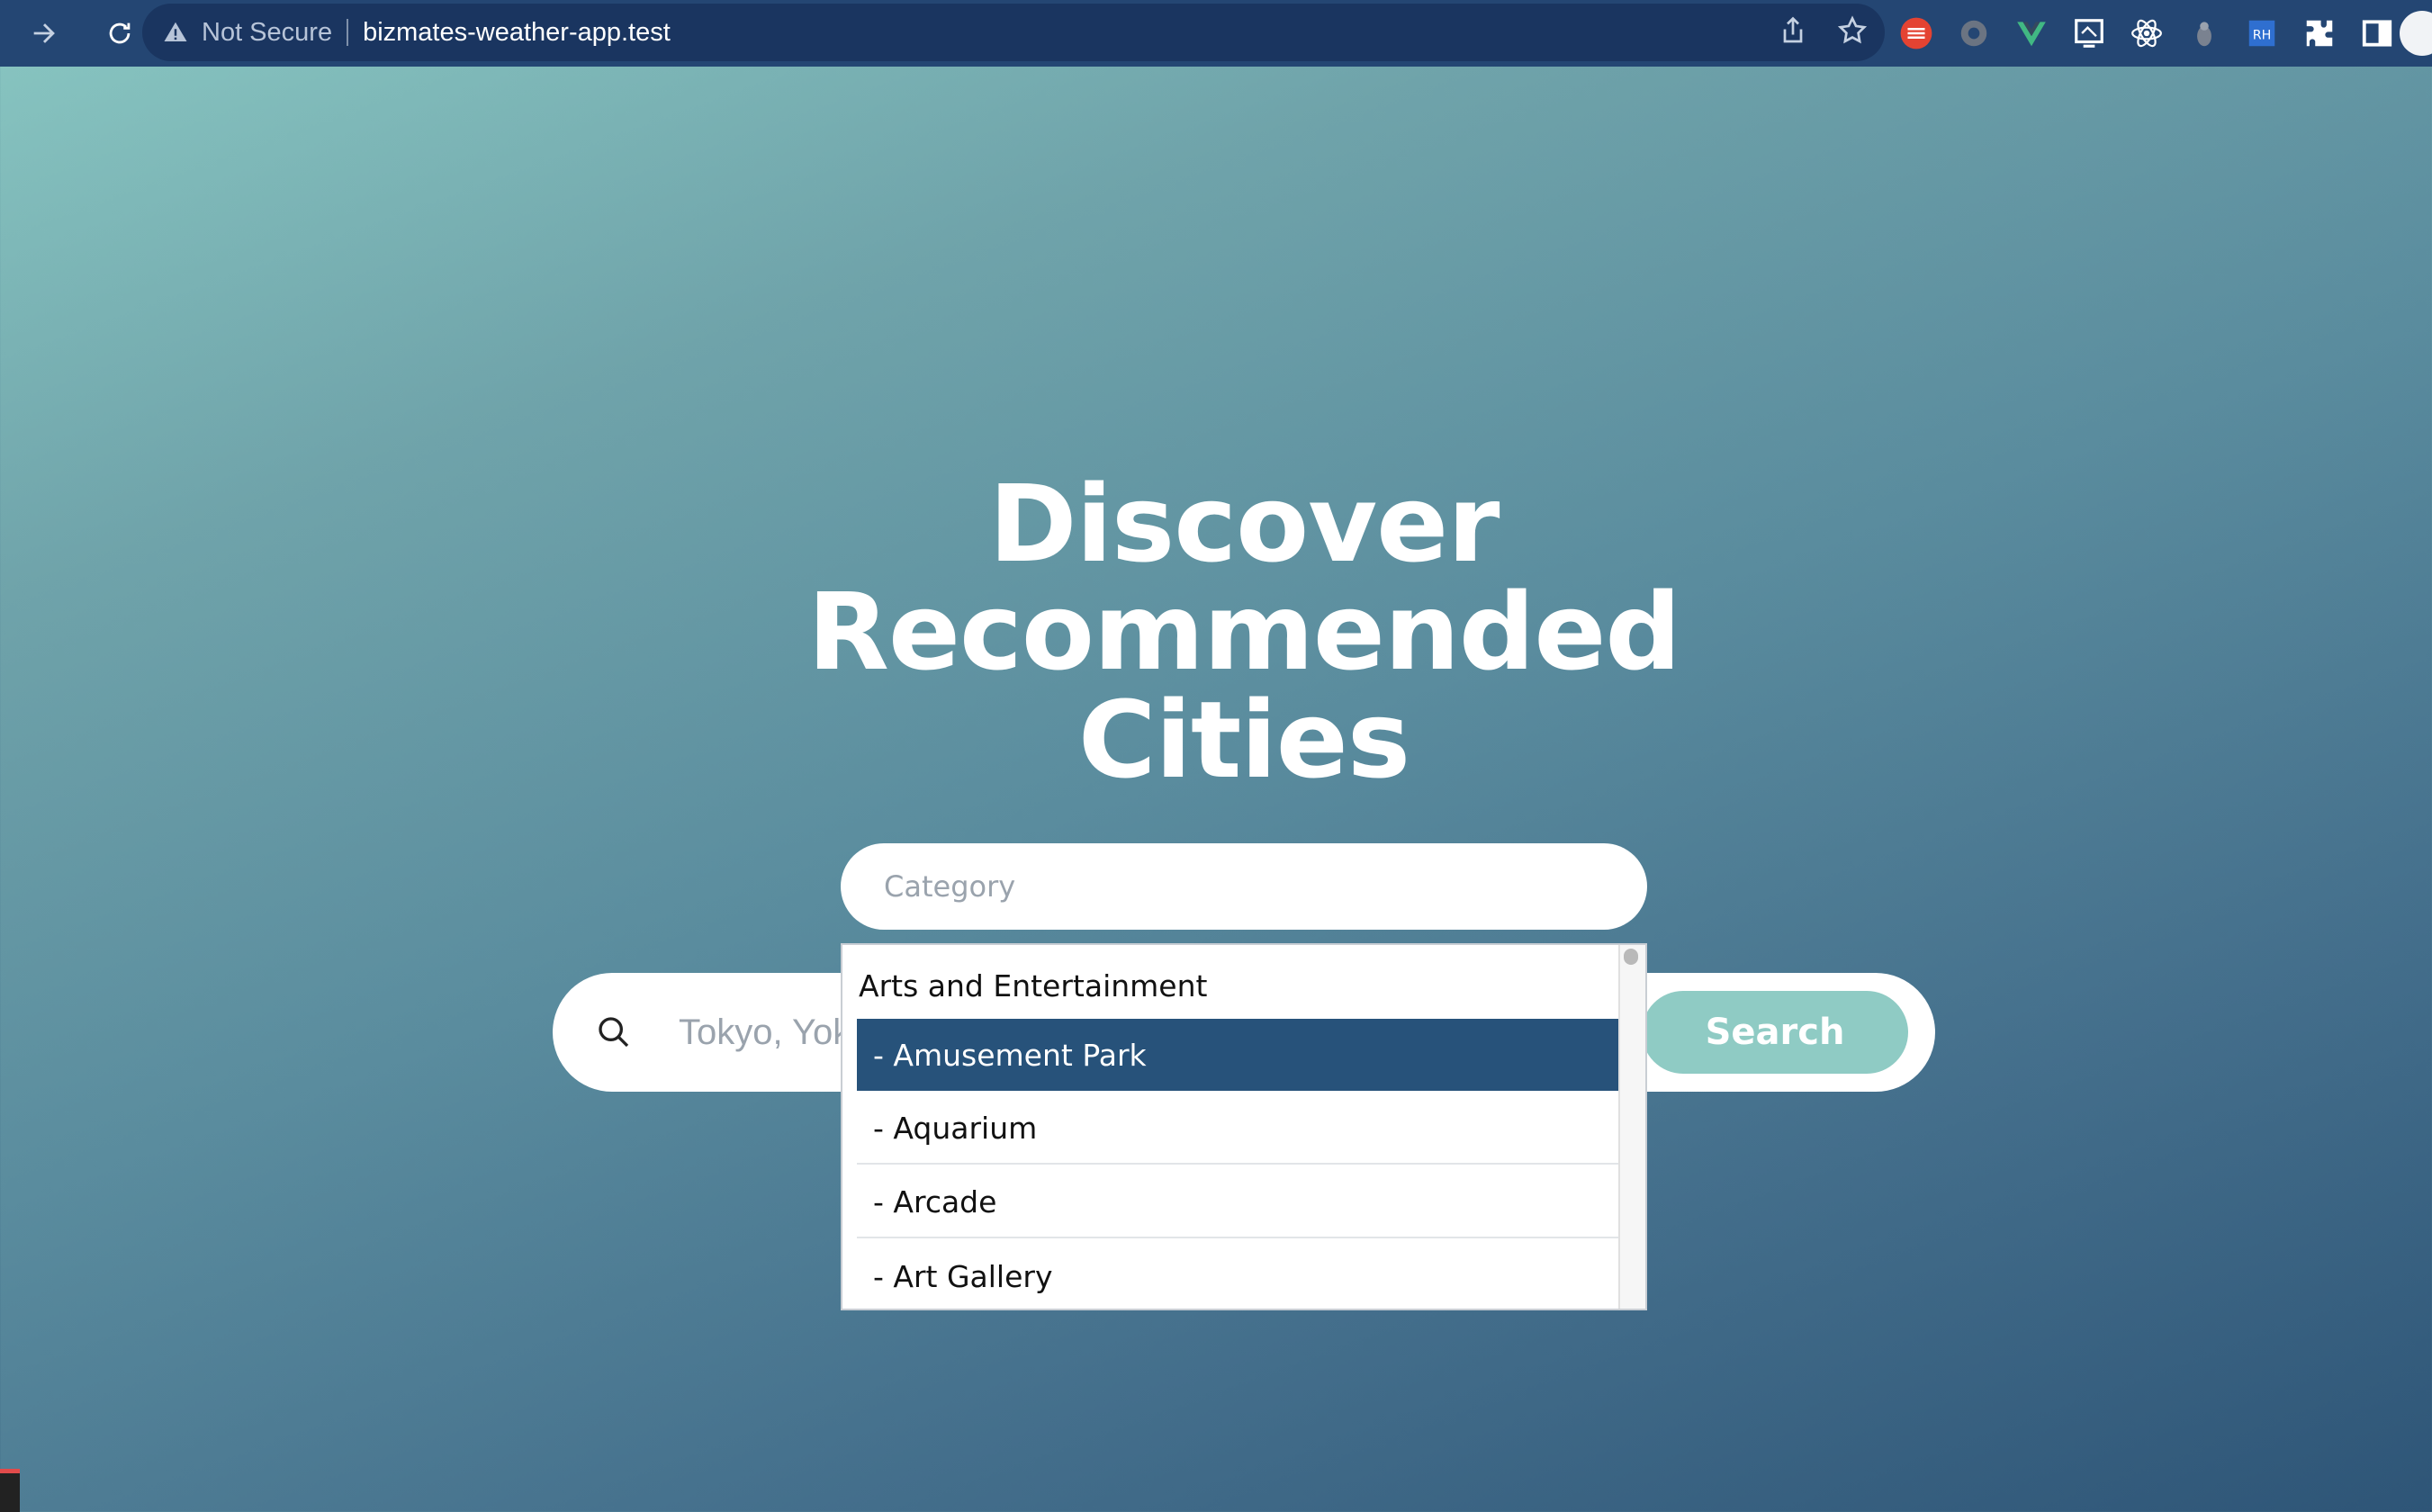  Describe the element at coordinates (1033, 986) in the screenshot. I see `dropdown-group-label: Arts and Entertainment` at that location.